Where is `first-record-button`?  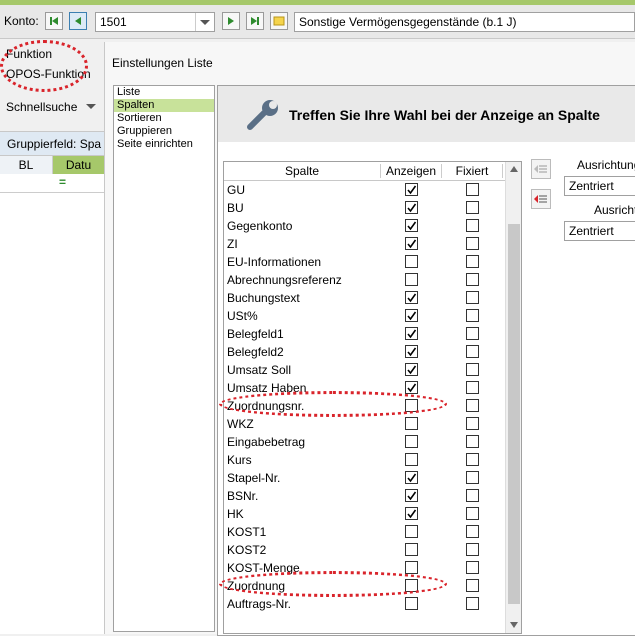 first-record-button is located at coordinates (54, 21).